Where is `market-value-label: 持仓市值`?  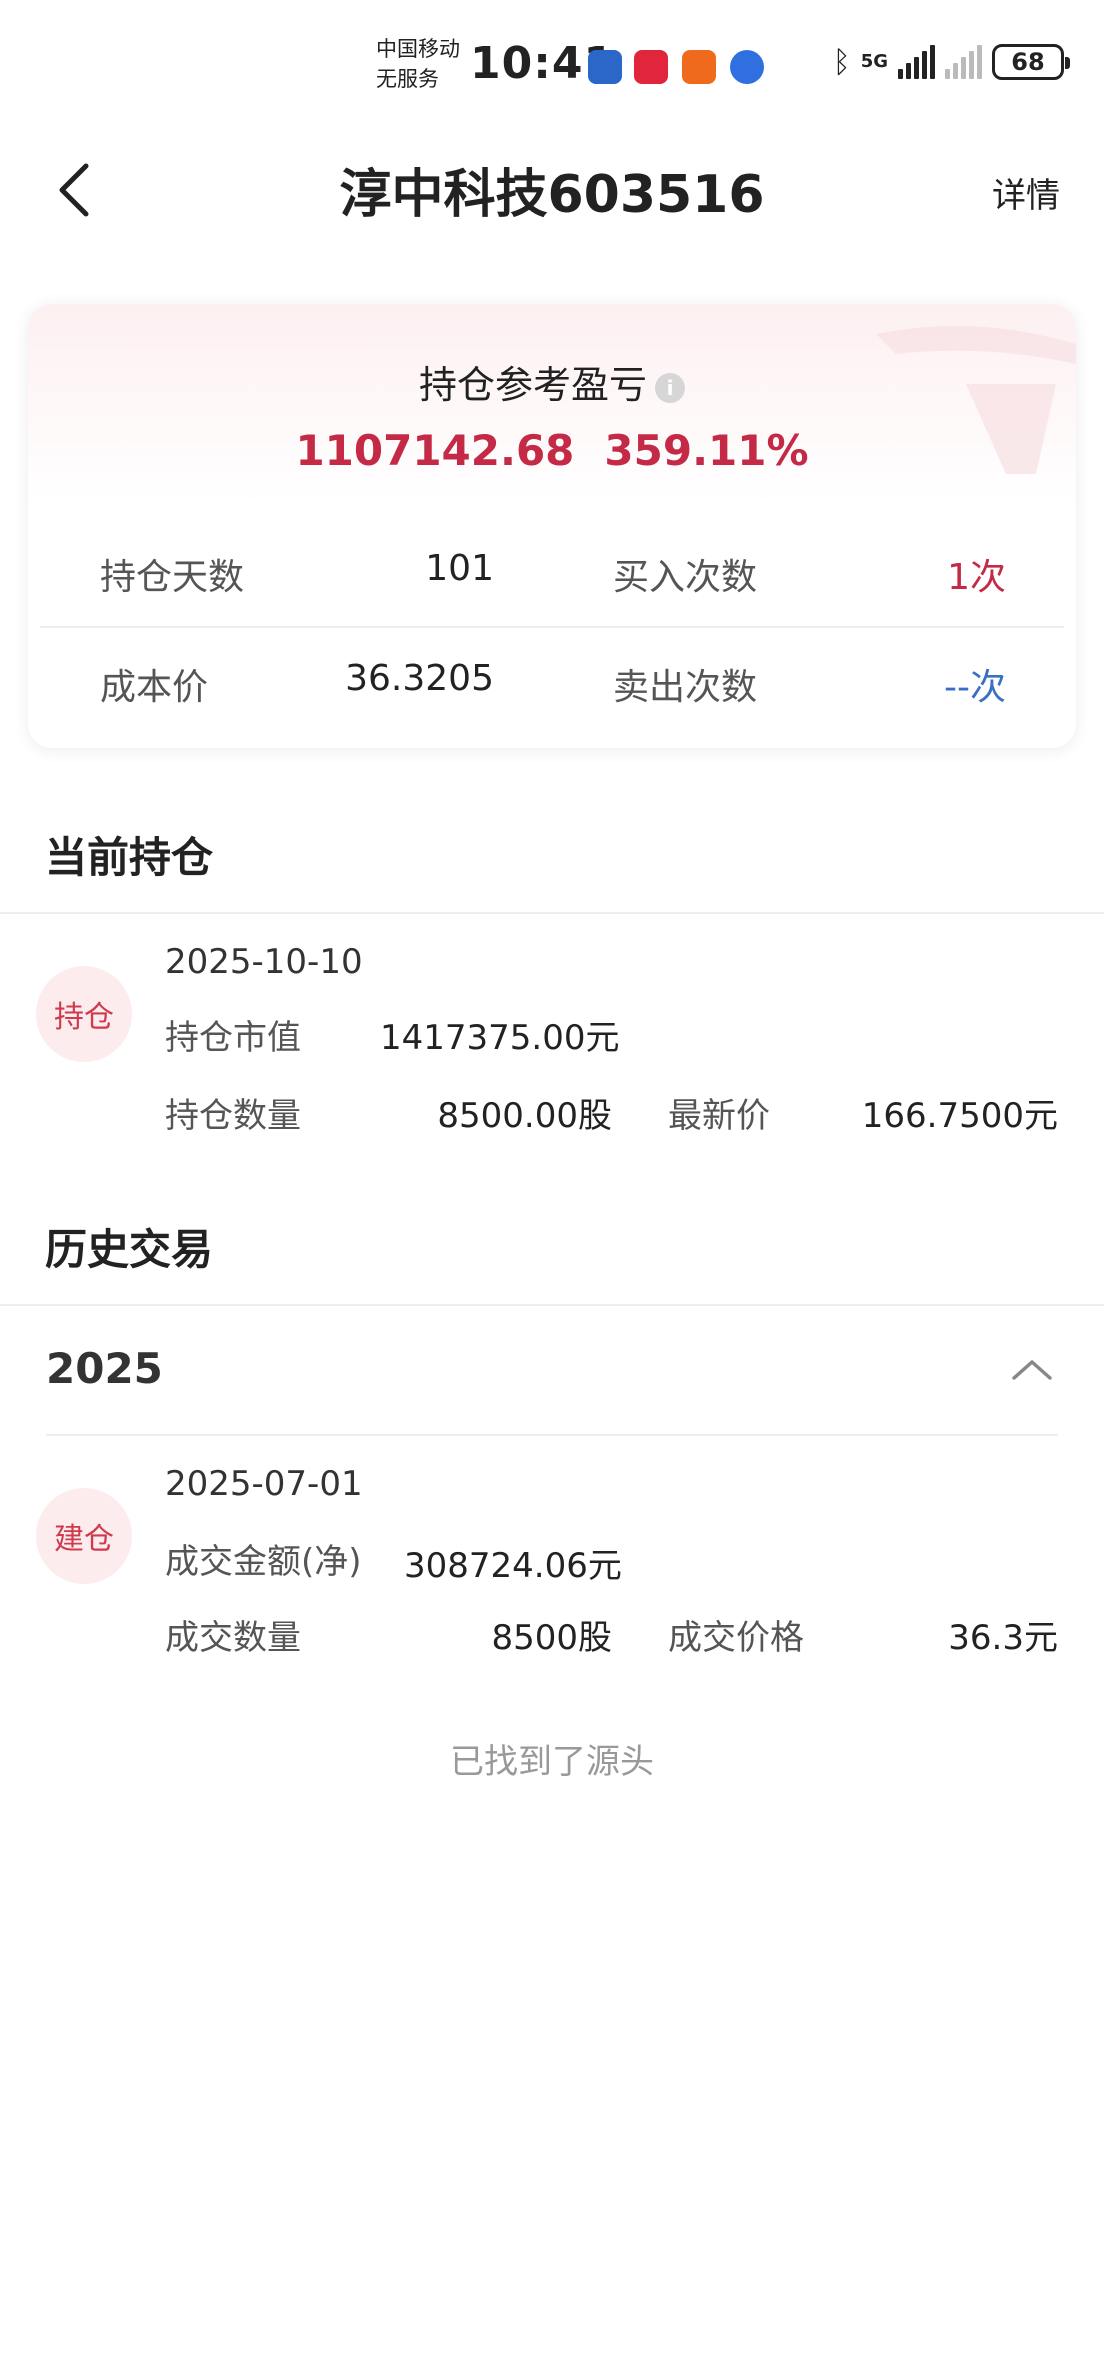
market-value-label: 持仓市值 is located at coordinates (233, 1038).